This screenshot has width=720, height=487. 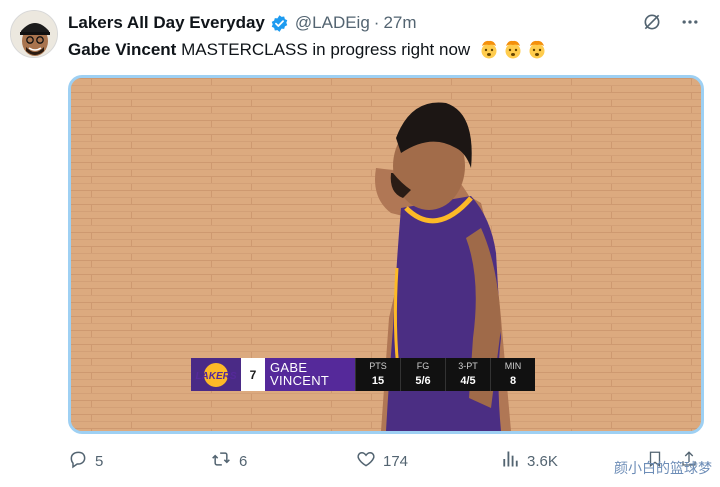 I want to click on lakers-logo-text: LAKERS, so click(x=215, y=376).